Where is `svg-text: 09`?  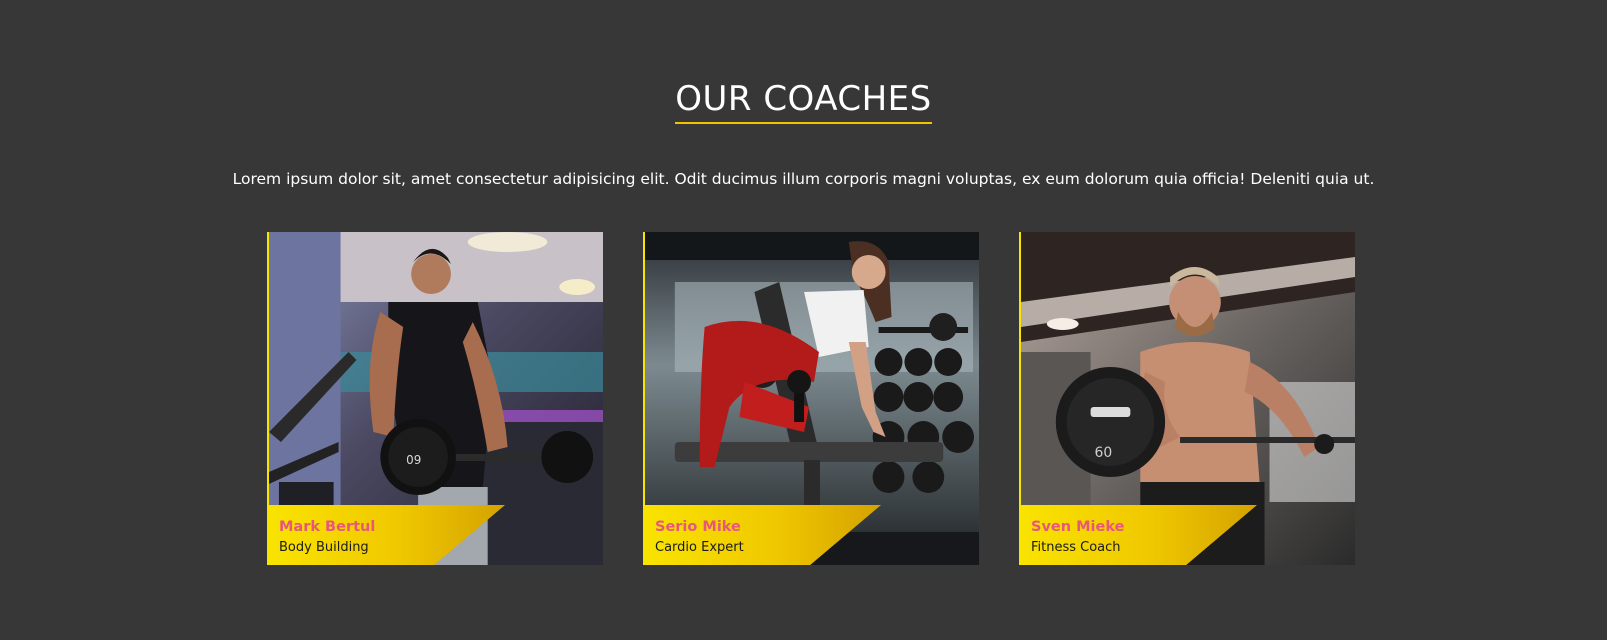
svg-text: 09 is located at coordinates (413, 460).